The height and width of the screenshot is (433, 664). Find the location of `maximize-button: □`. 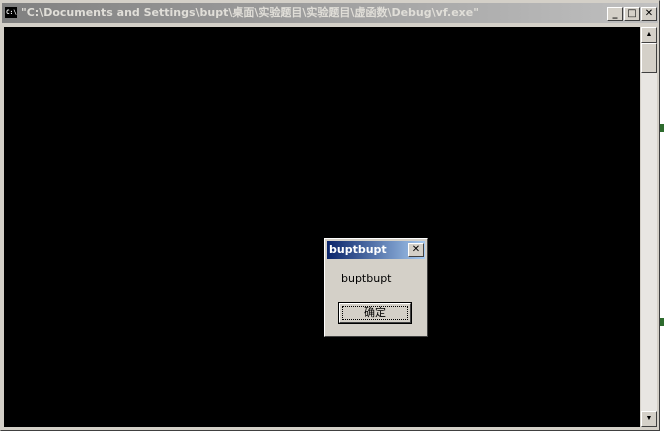

maximize-button: □ is located at coordinates (632, 14).